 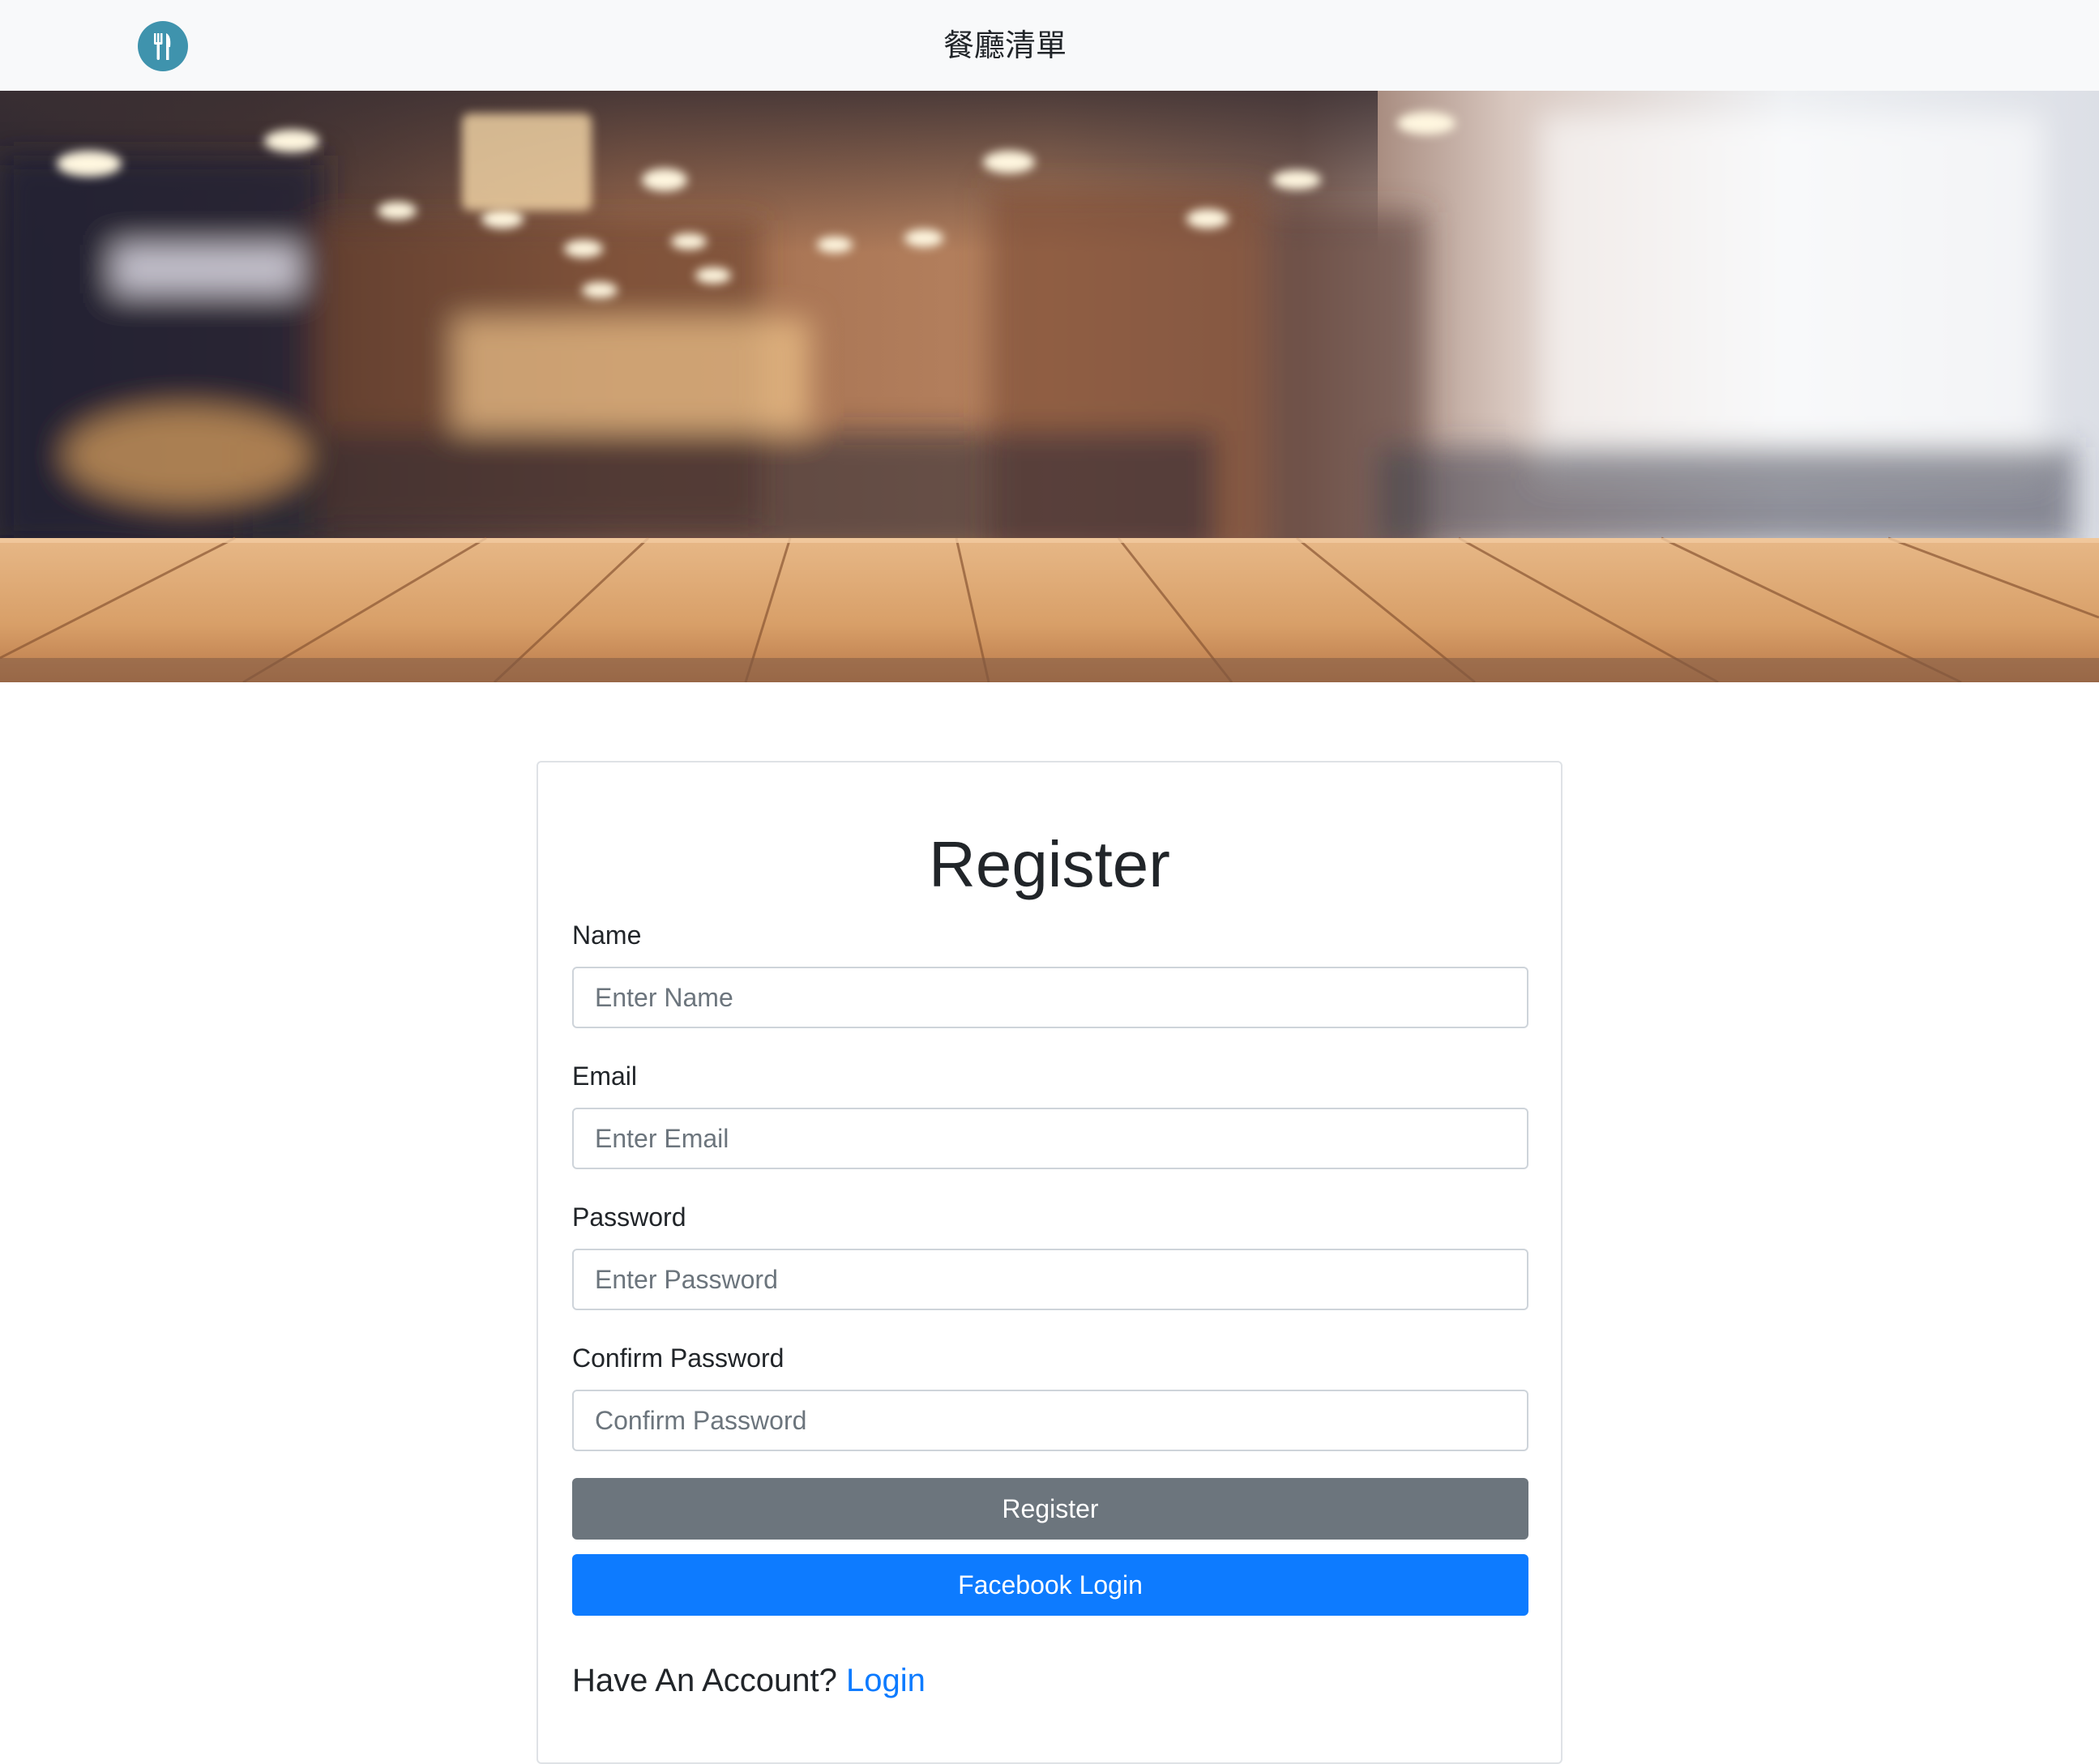 I want to click on fork-knife-icon, so click(x=163, y=46).